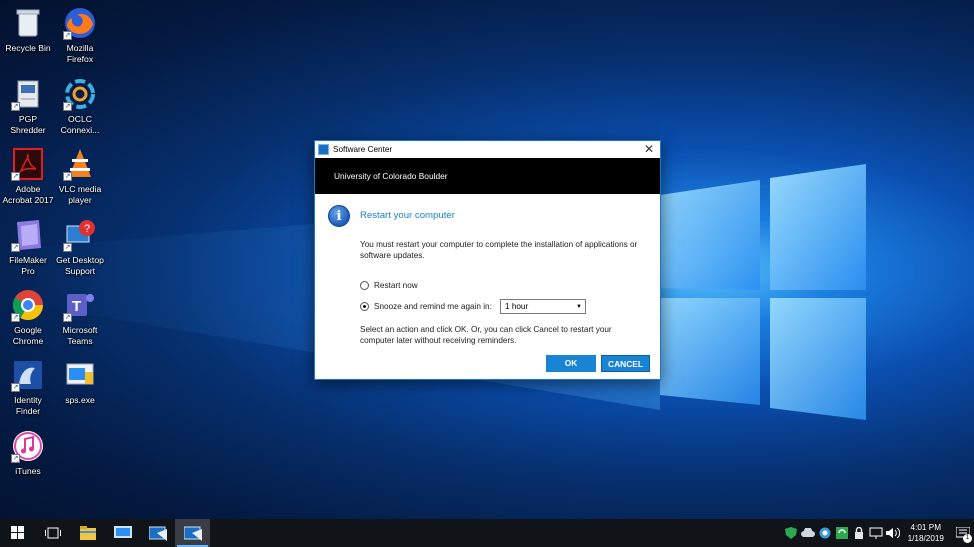 The height and width of the screenshot is (547, 974). I want to click on close-button: ✕, so click(649, 149).